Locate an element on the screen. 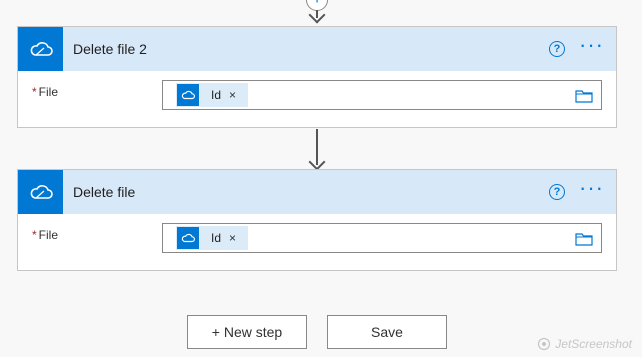  action-title: Delete file 2 is located at coordinates (110, 49).